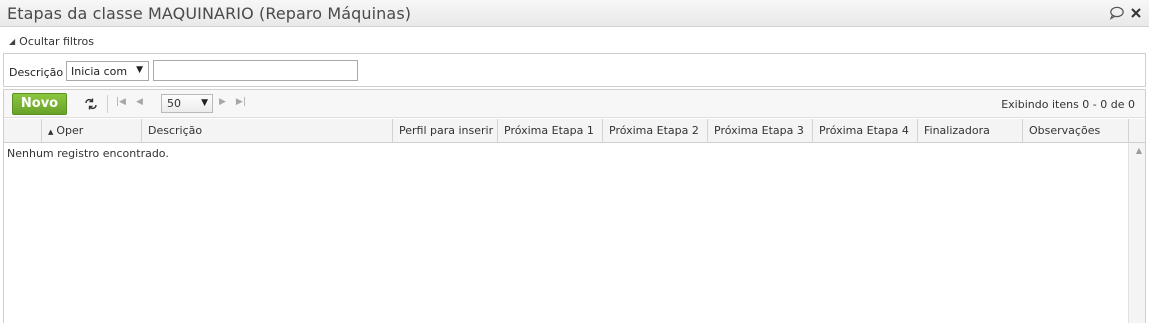  What do you see at coordinates (57, 41) in the screenshot?
I see `hide-filters-label: Ocultar filtros` at bounding box center [57, 41].